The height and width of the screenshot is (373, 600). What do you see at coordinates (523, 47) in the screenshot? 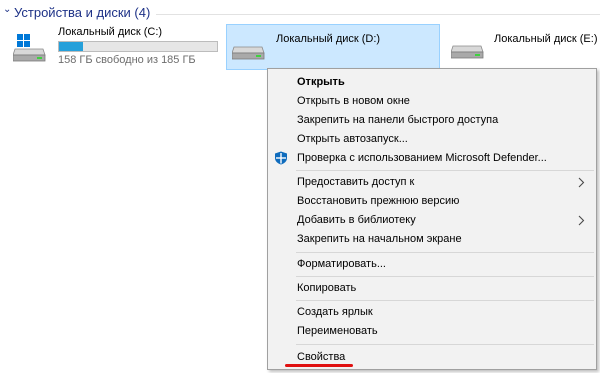
I see `drive-e-tile: Локальный диск (E:)` at bounding box center [523, 47].